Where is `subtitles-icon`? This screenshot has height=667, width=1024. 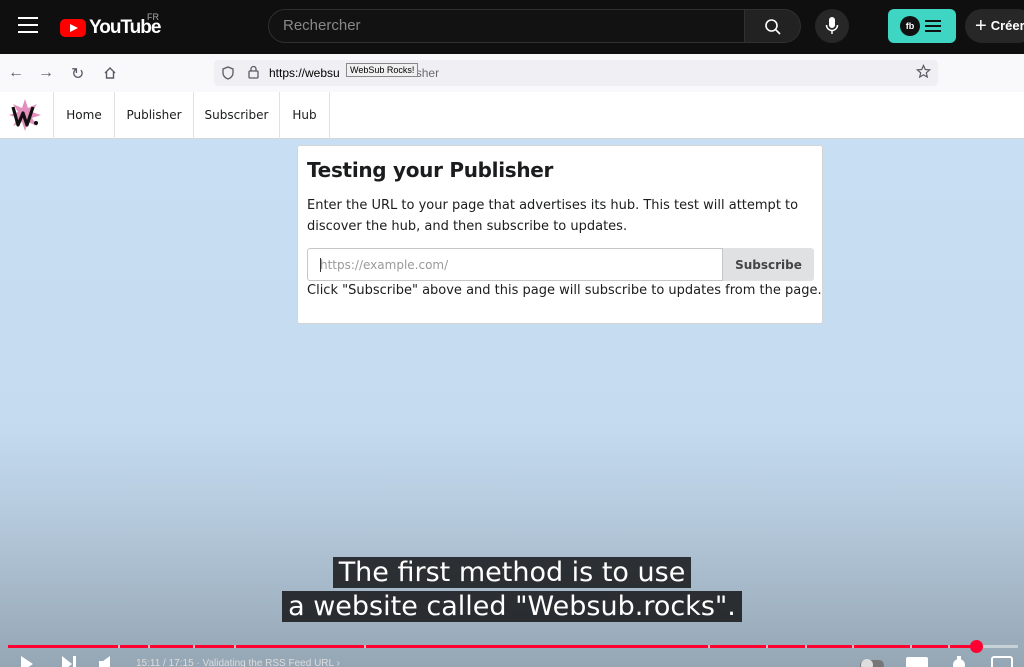 subtitles-icon is located at coordinates (917, 661).